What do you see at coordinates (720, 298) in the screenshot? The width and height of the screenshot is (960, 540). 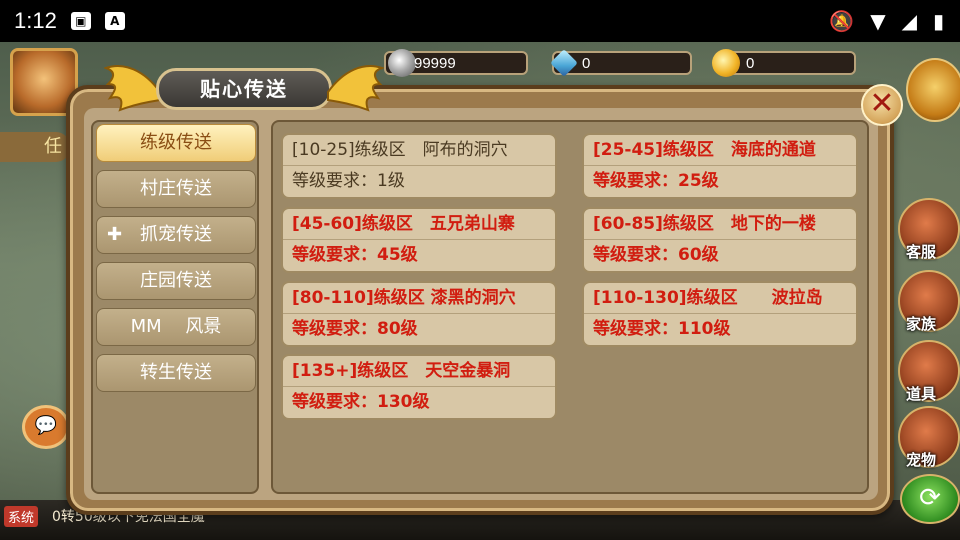 I see `destination-name: [110-130]练级区 波拉岛` at bounding box center [720, 298].